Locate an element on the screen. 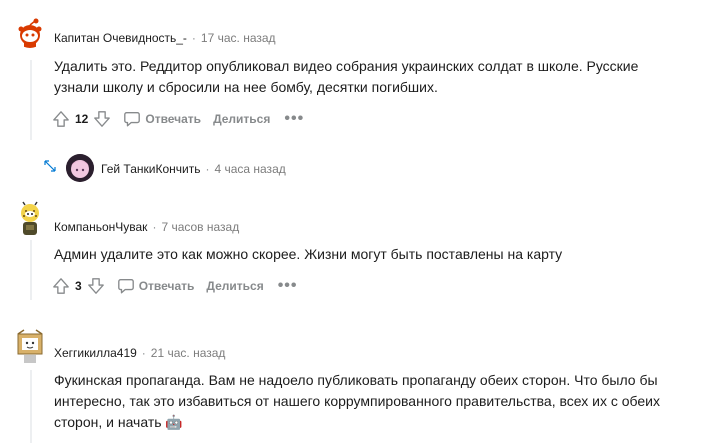 This screenshot has height=443, width=714. avatar-snoo-red is located at coordinates (30, 32).